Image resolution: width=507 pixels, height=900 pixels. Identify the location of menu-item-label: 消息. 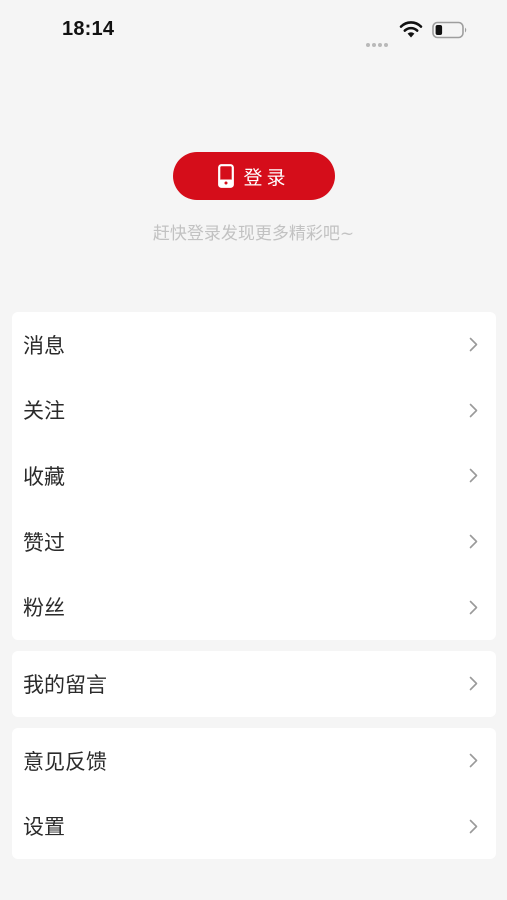
(44, 345).